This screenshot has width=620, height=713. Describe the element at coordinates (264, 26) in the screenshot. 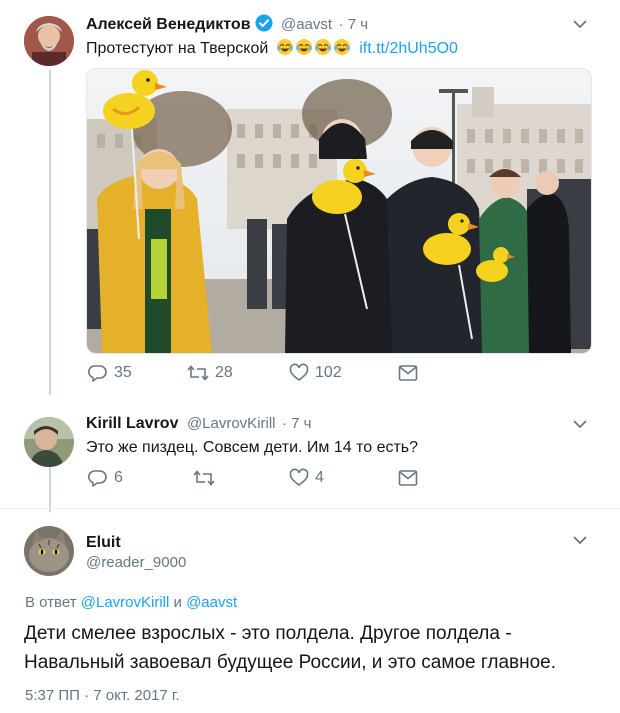

I see `verified-badge-icon` at that location.